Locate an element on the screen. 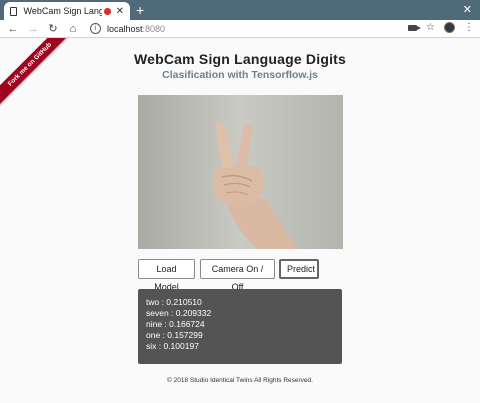  result-line: nine : 0.166724 is located at coordinates (175, 324).